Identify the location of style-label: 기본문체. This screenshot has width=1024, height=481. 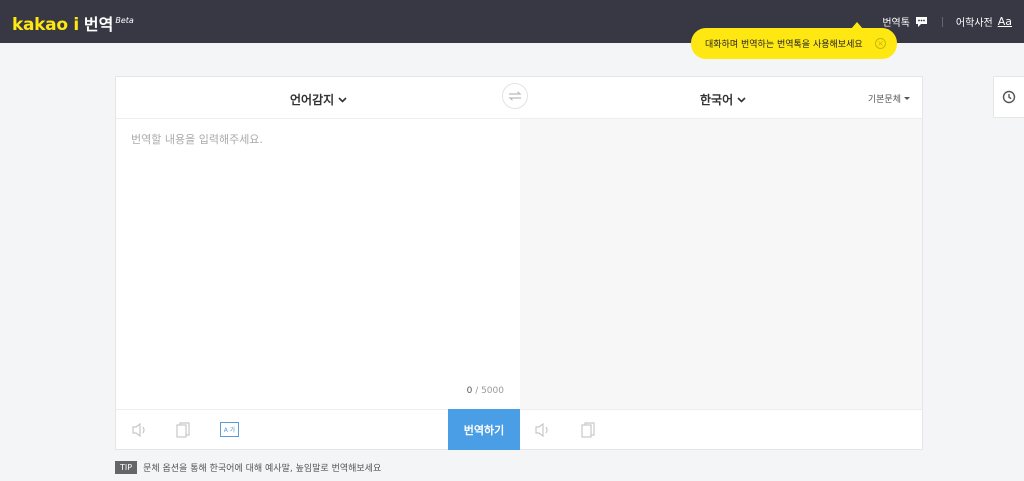
(884, 100).